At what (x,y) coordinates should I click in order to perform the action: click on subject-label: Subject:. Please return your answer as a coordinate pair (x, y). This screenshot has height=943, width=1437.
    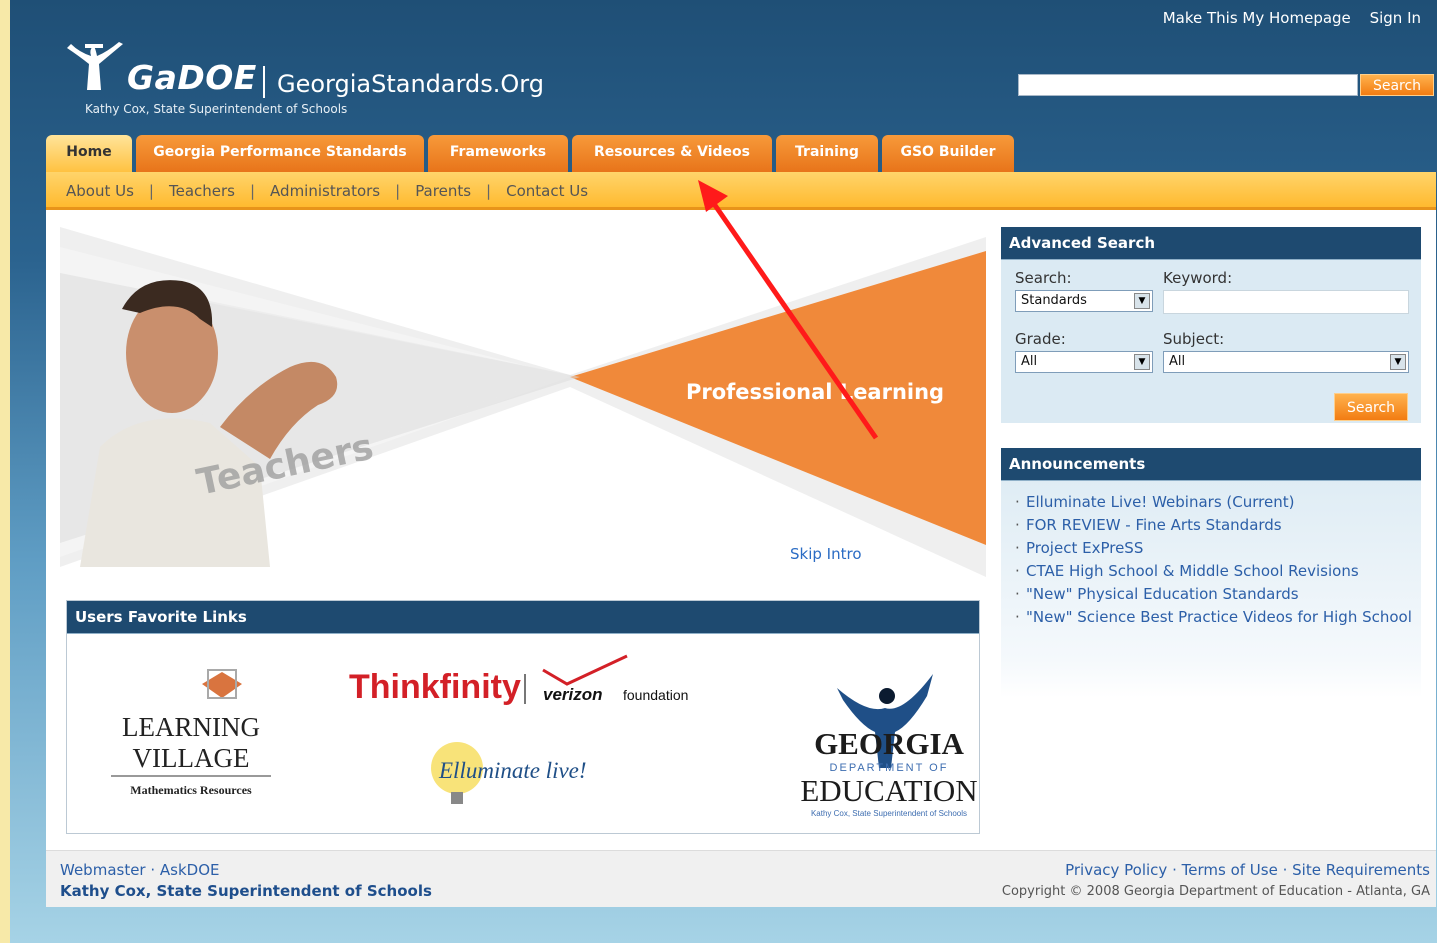
    Looking at the image, I should click on (1194, 339).